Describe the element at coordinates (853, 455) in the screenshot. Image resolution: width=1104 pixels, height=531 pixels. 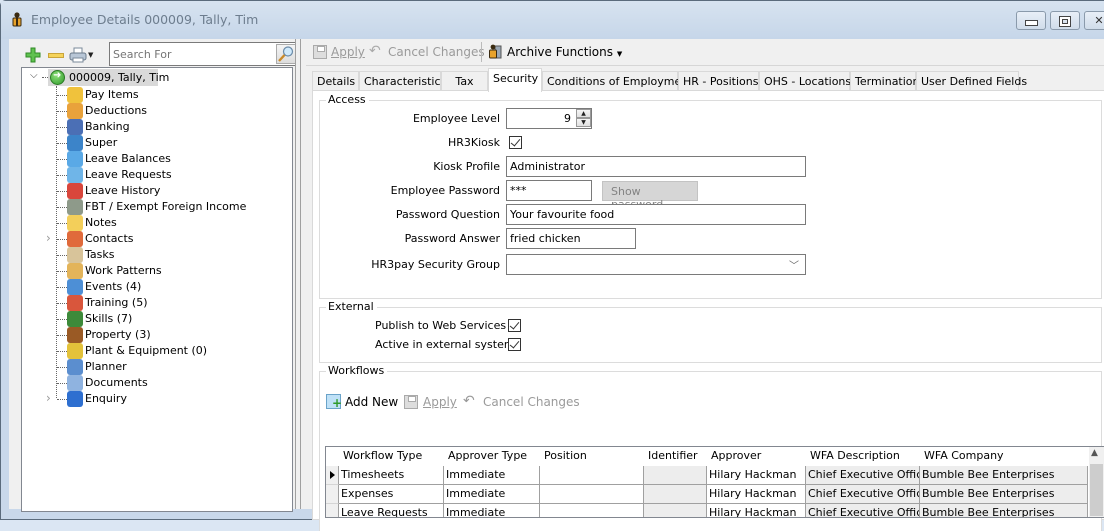
I see `column-header: WFA Description` at that location.